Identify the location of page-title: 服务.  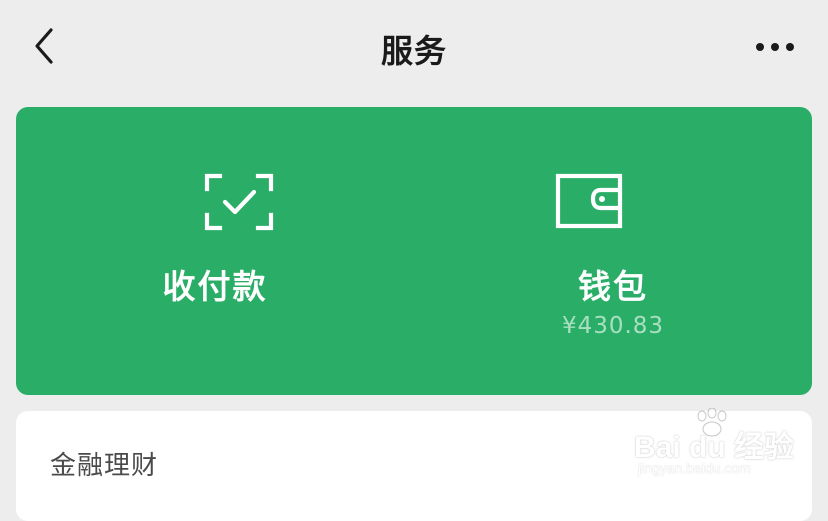
(413, 51).